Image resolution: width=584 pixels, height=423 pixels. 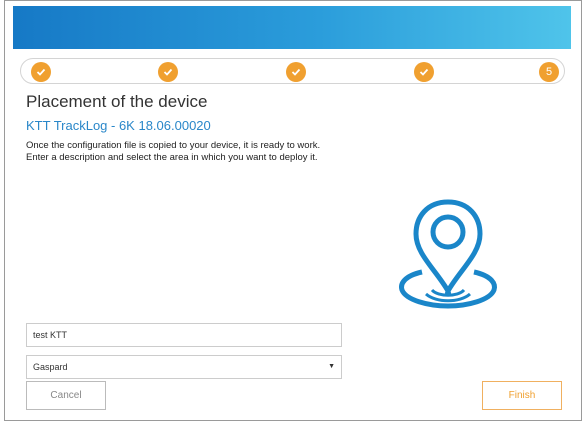 What do you see at coordinates (66, 395) in the screenshot?
I see `cancel-button: Cancel` at bounding box center [66, 395].